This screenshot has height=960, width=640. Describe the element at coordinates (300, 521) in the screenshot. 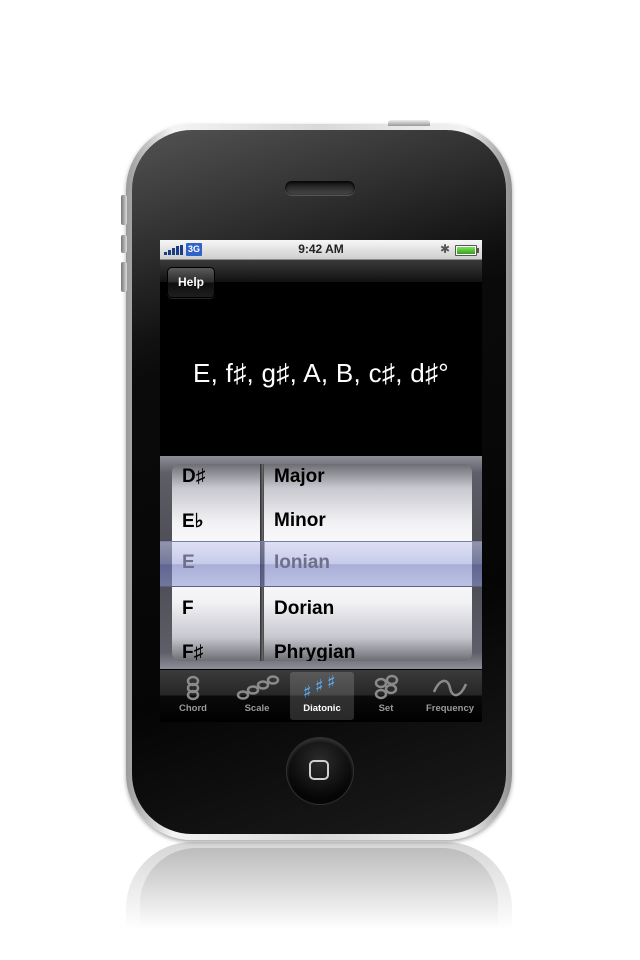

I see `mode-option: Minor` at that location.